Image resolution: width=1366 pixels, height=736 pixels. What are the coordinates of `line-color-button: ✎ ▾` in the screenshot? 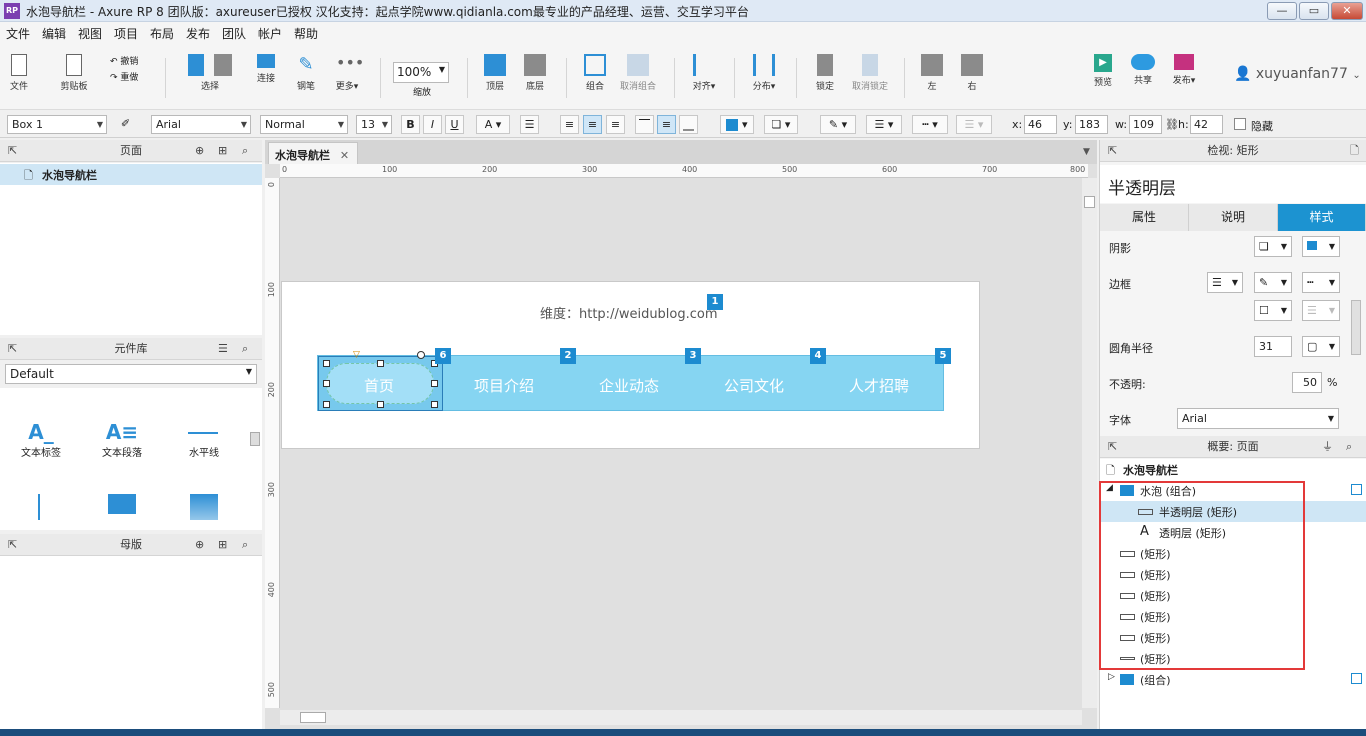 It's located at (838, 124).